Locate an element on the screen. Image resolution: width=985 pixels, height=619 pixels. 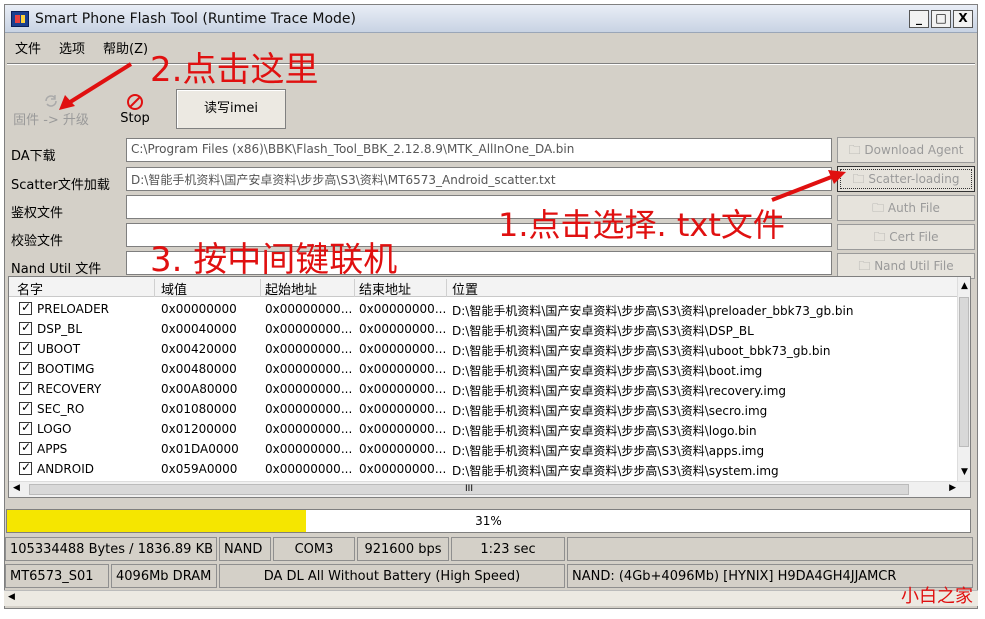
scatter-loading-button: 🗀 Scatter-loading is located at coordinates (906, 179).